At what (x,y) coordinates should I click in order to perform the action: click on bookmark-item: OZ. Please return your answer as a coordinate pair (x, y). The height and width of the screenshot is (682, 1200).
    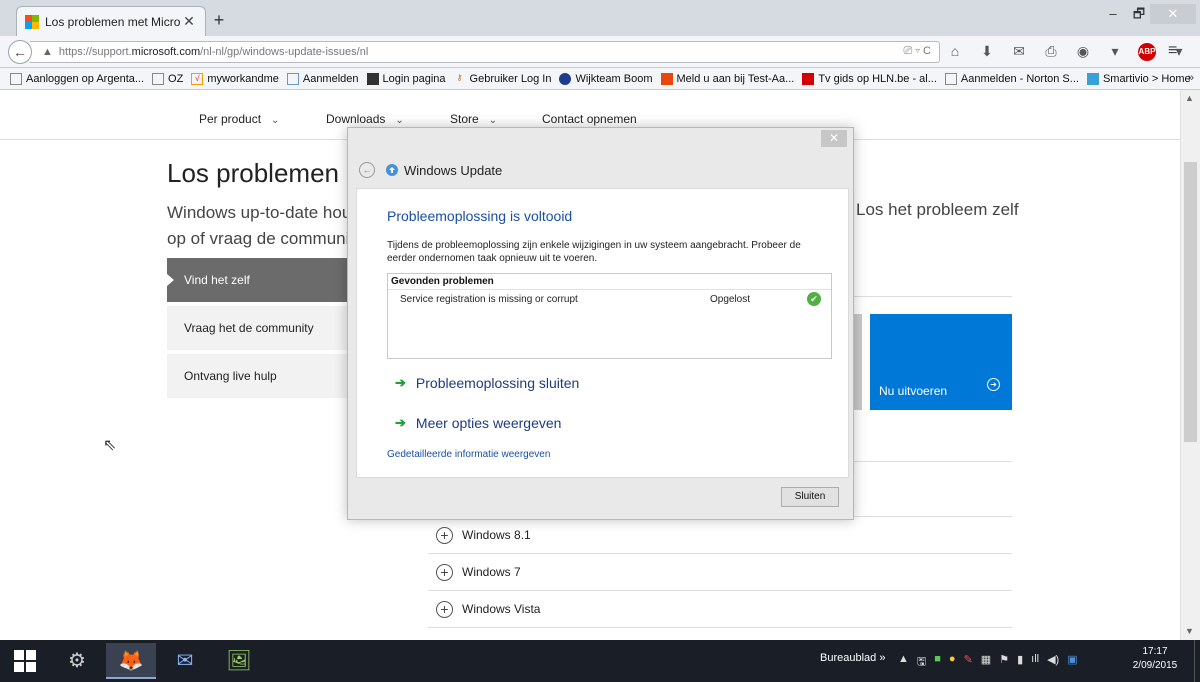
    Looking at the image, I should click on (167, 78).